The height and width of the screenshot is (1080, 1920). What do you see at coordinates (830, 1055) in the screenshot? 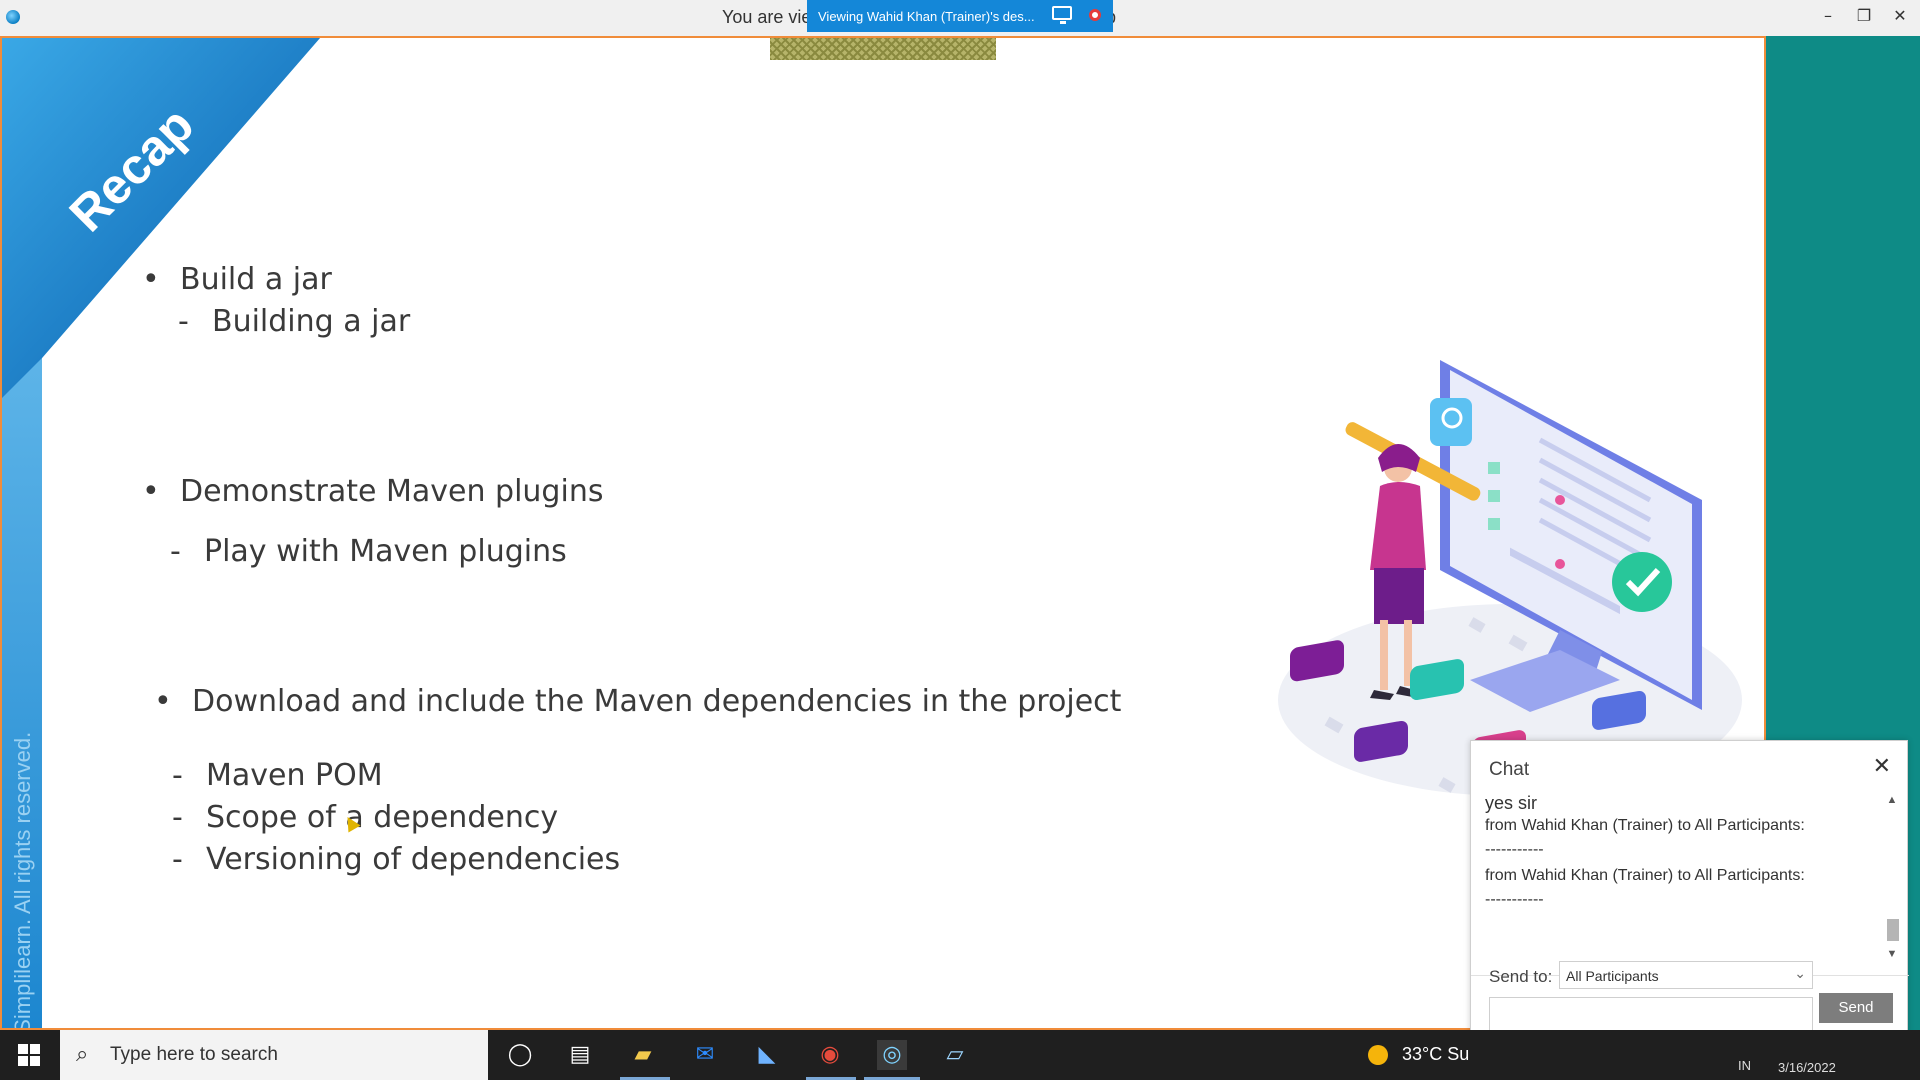
I see `chrome-icon: ◉` at bounding box center [830, 1055].